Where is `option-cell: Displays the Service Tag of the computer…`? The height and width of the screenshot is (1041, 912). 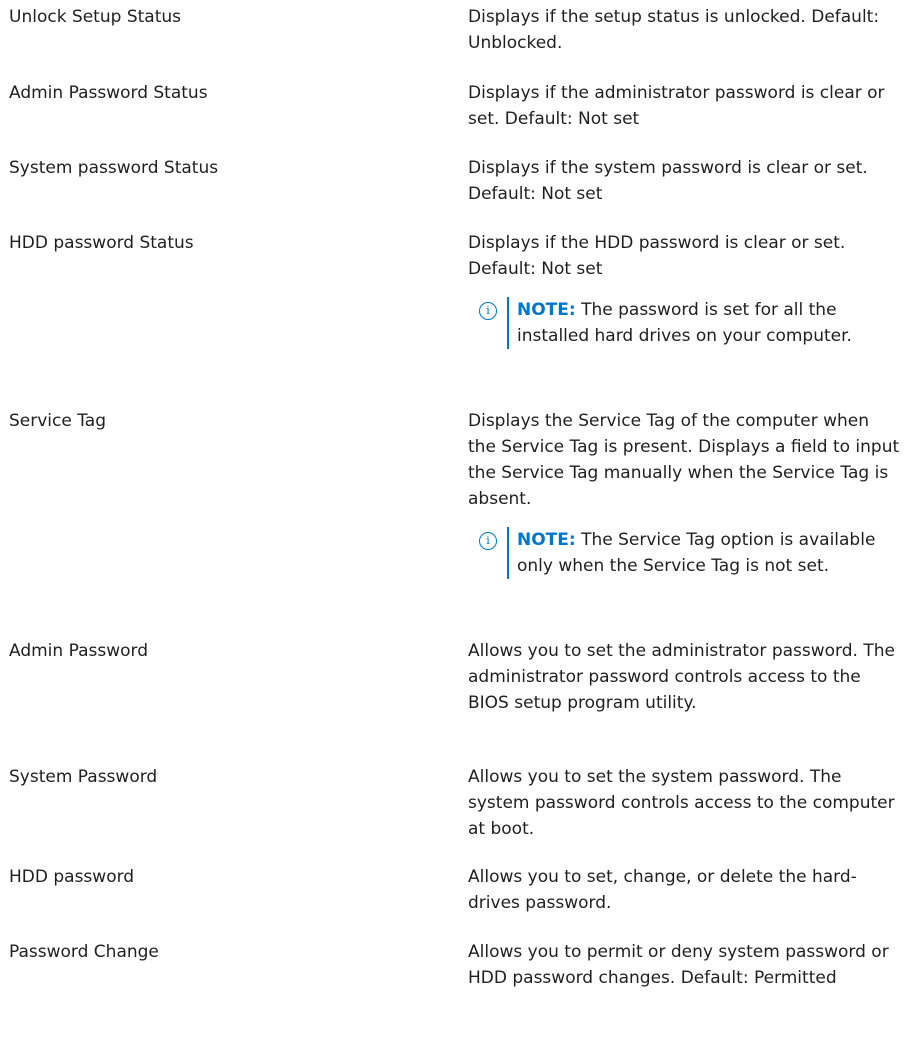 option-cell: Displays the Service Tag of the computer… is located at coordinates (685, 493).